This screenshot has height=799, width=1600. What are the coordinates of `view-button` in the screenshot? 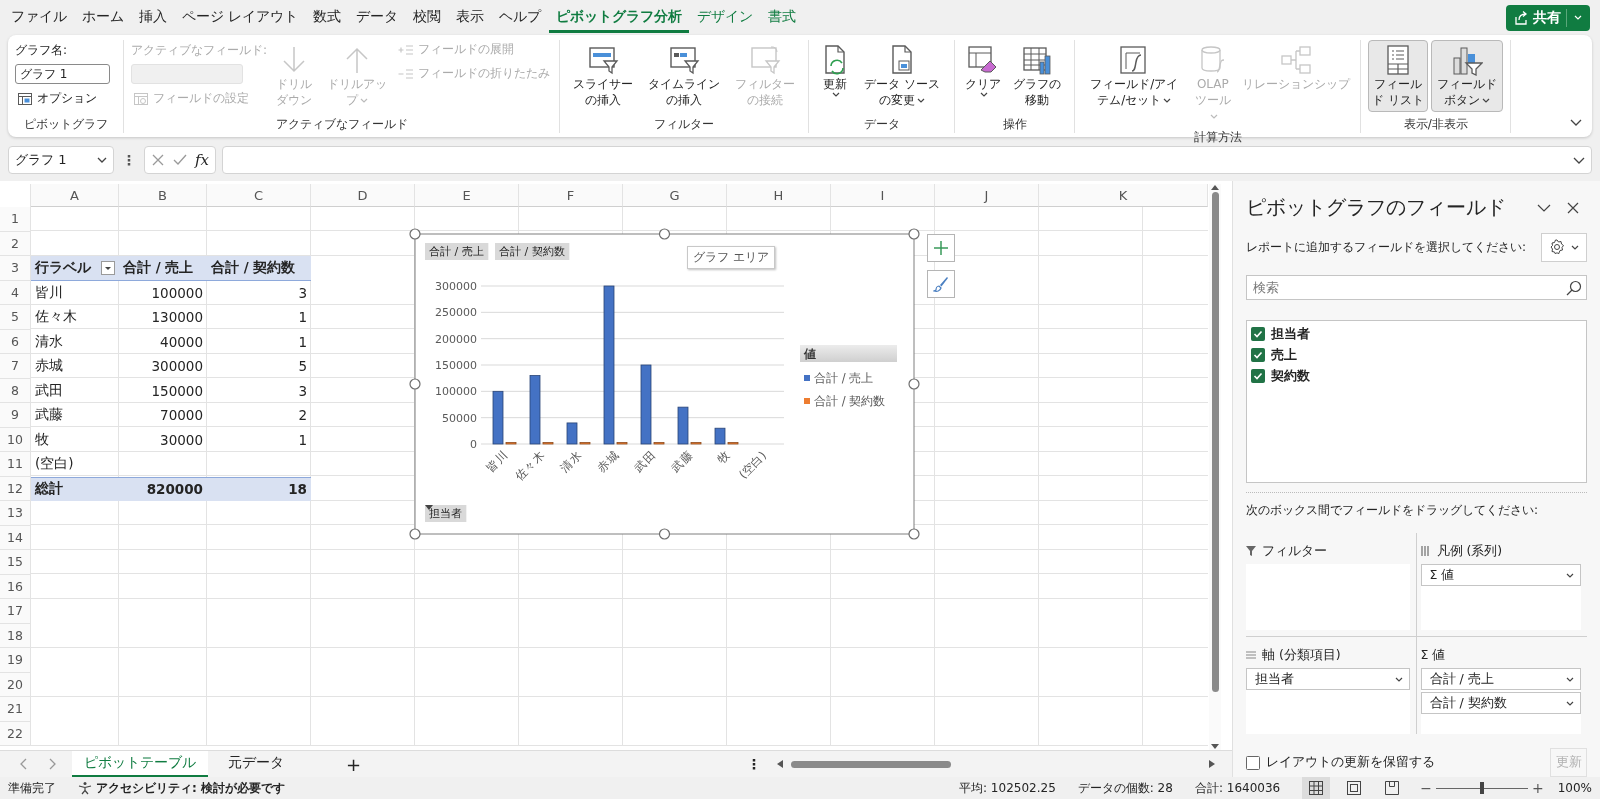 It's located at (1316, 788).